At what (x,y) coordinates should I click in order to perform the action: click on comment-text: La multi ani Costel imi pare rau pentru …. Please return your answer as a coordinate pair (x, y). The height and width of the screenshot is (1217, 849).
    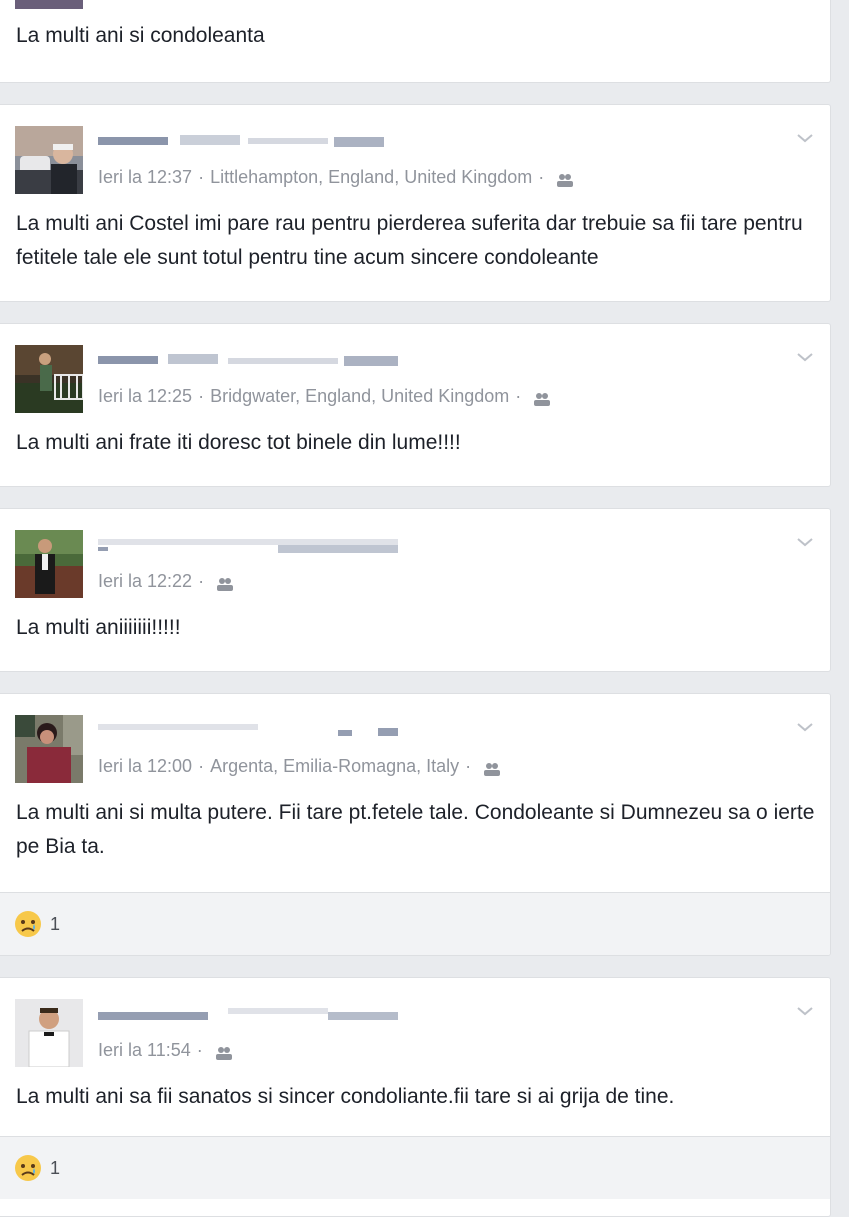
    Looking at the image, I should click on (409, 240).